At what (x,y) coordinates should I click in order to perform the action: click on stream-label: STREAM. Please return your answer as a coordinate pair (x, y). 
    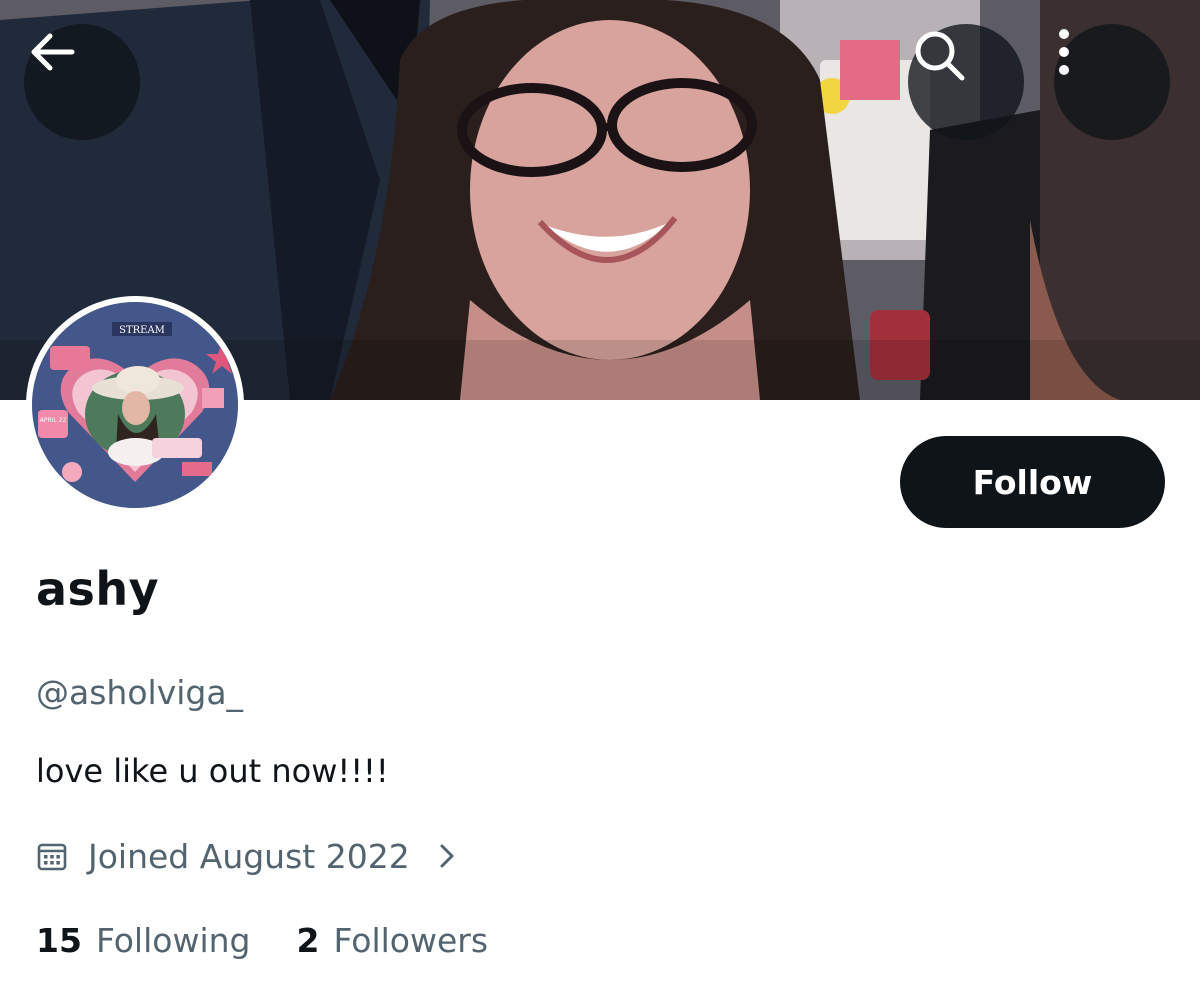
    Looking at the image, I should click on (142, 330).